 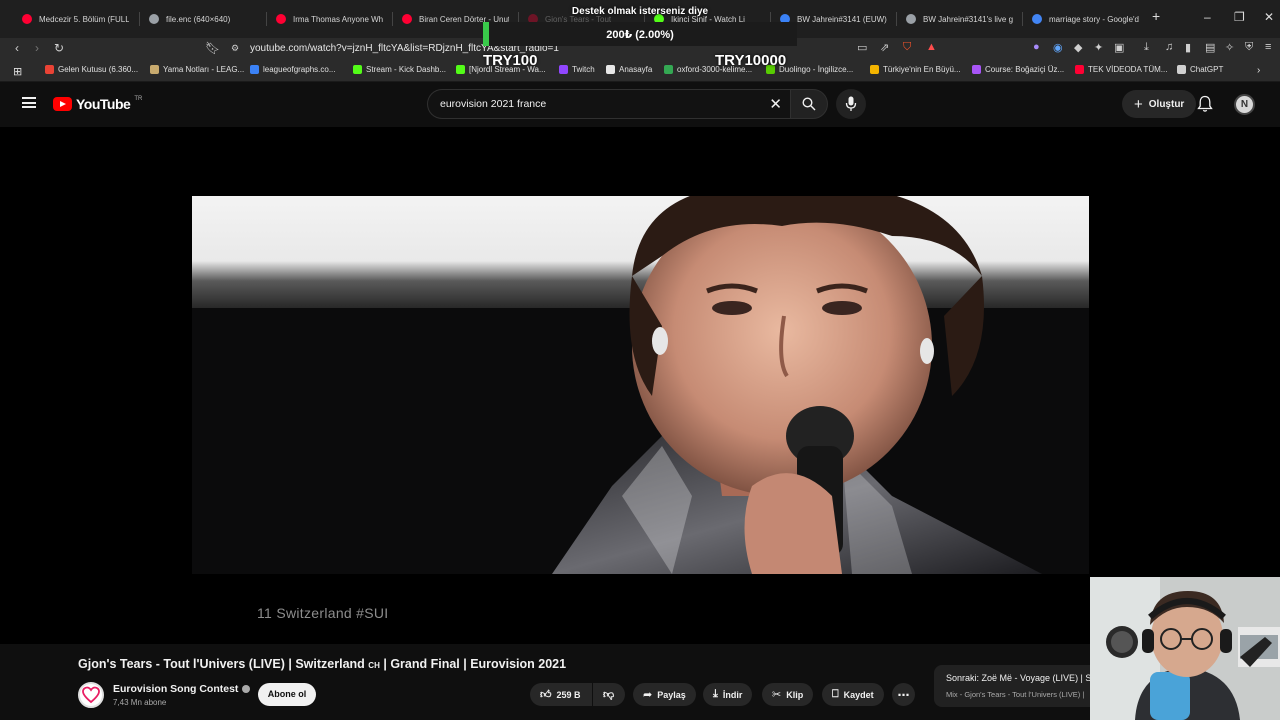 I want to click on channel-name: Eurovision Song Contest, so click(x=182, y=689).